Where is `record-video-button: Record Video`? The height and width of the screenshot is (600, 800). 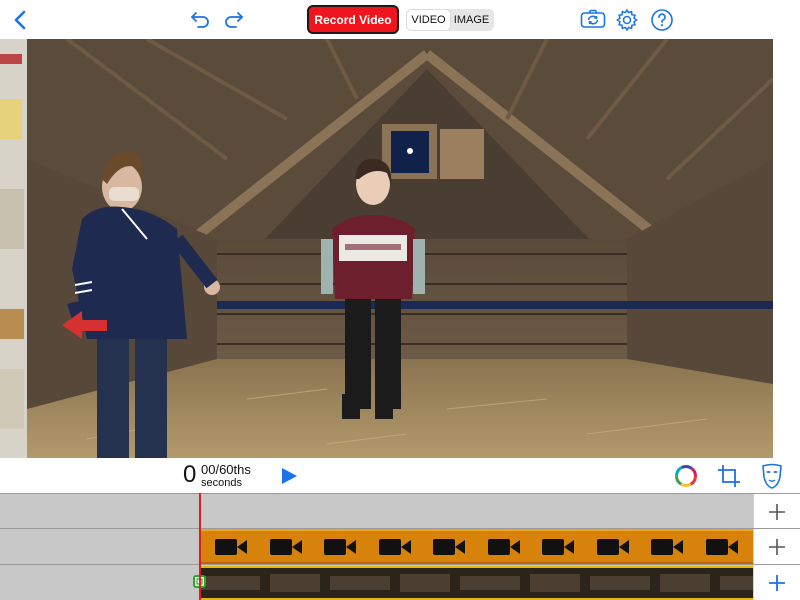
record-video-button: Record Video is located at coordinates (353, 19).